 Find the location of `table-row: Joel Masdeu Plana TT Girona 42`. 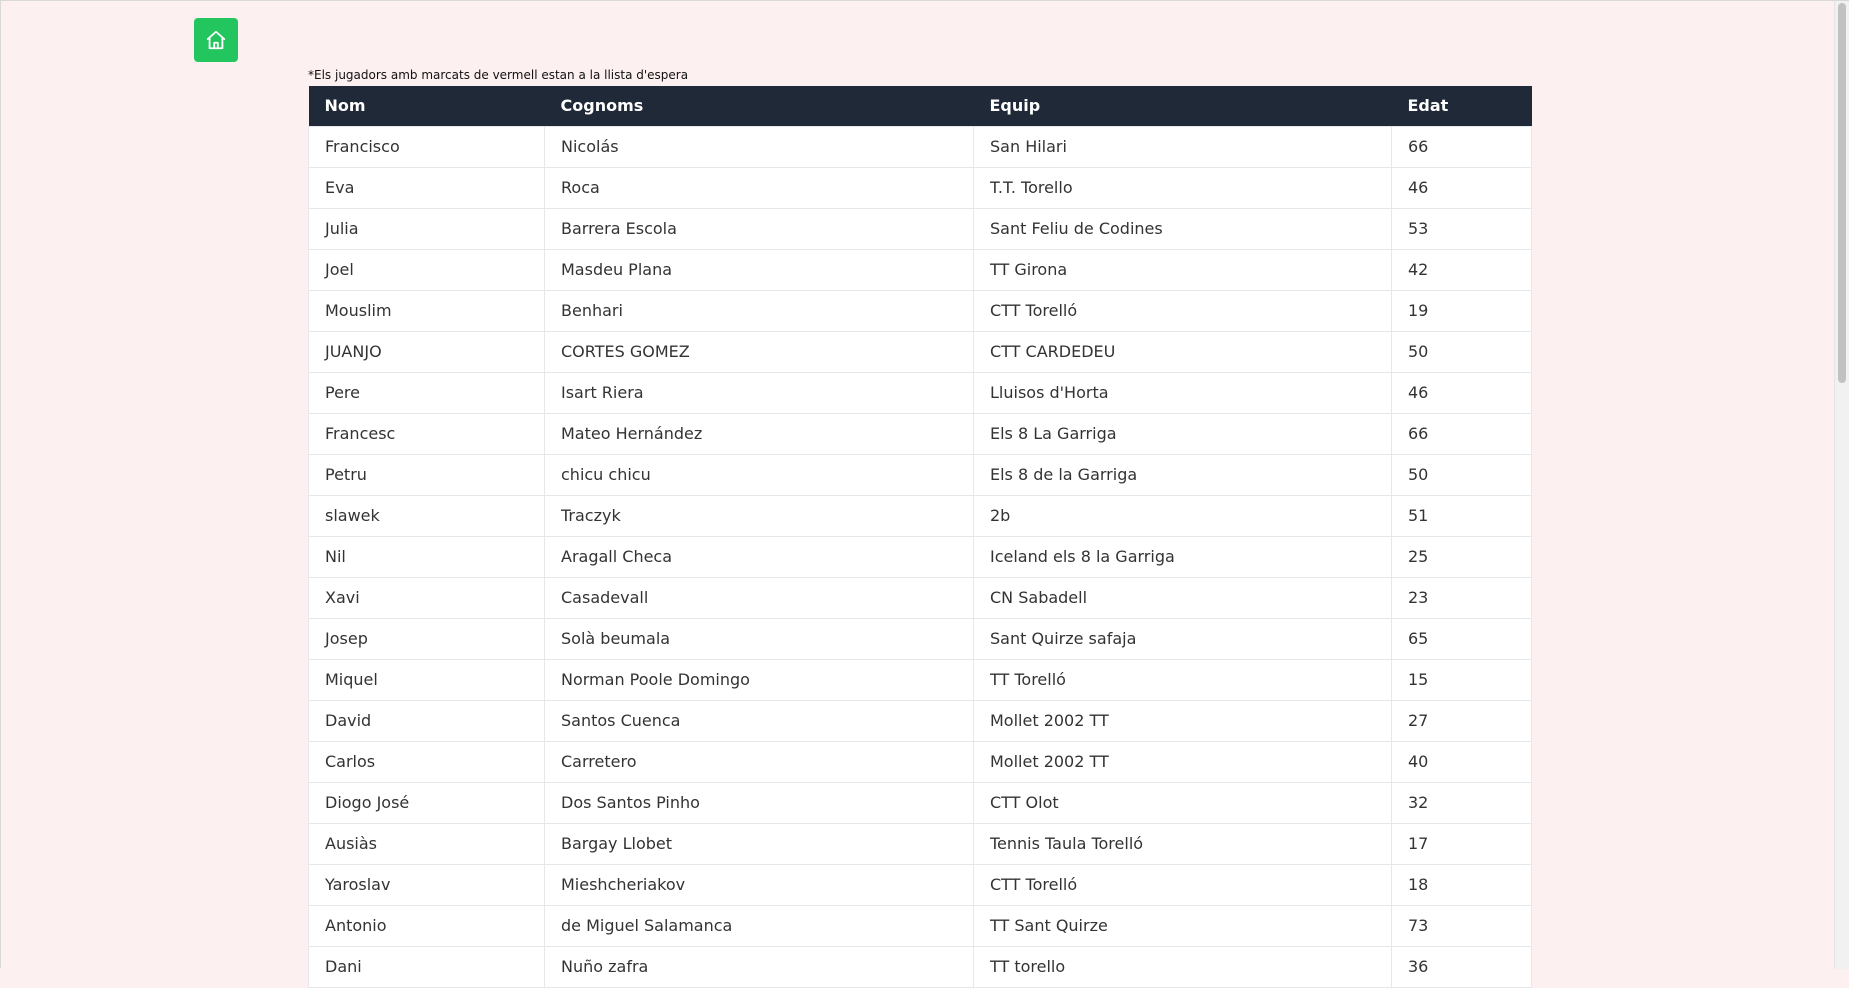

table-row: Joel Masdeu Plana TT Girona 42 is located at coordinates (920, 269).